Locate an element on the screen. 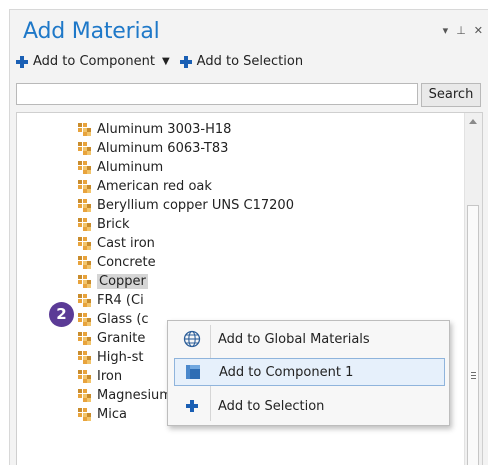  add-to-component-button: Add to Component ▼ is located at coordinates (93, 61).